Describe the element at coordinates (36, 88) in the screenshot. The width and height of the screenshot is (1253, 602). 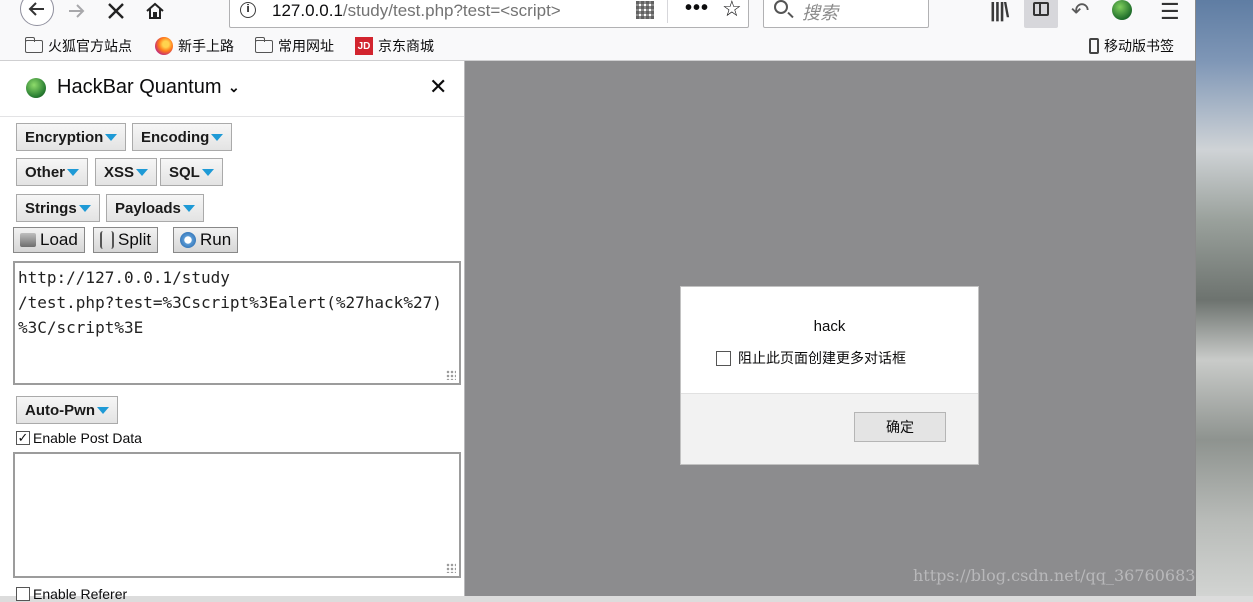
I see `hackbar-logo-icon` at that location.